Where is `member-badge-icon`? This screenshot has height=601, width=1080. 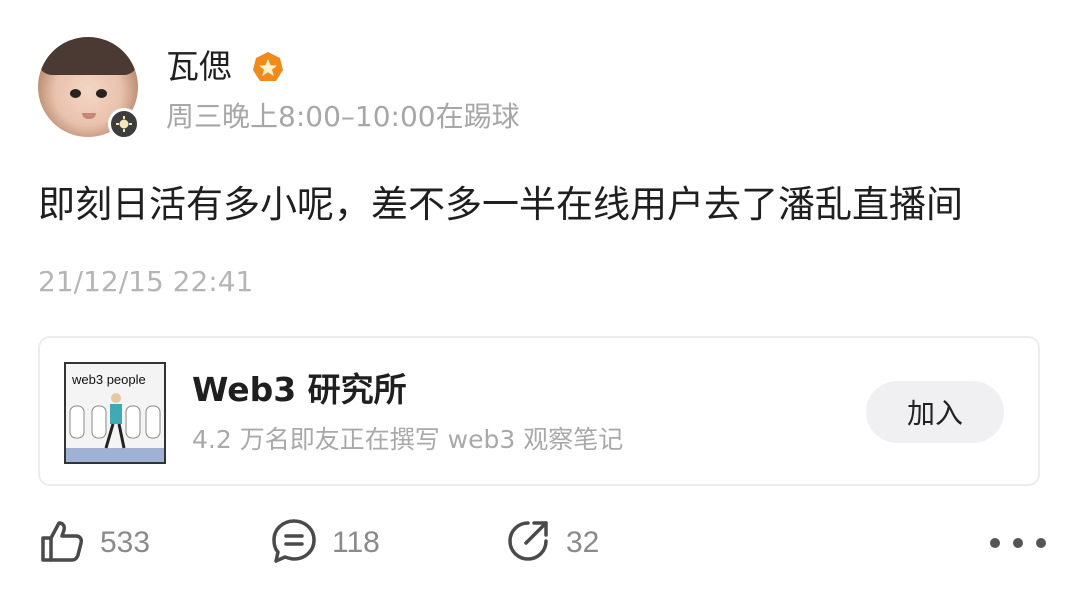 member-badge-icon is located at coordinates (124, 124).